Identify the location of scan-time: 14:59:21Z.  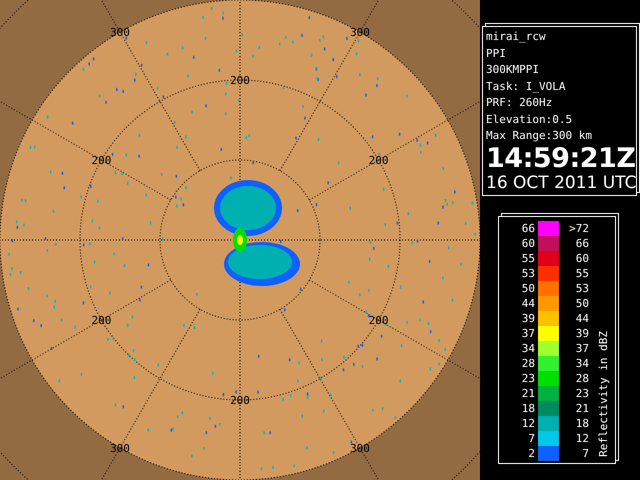
(560, 158).